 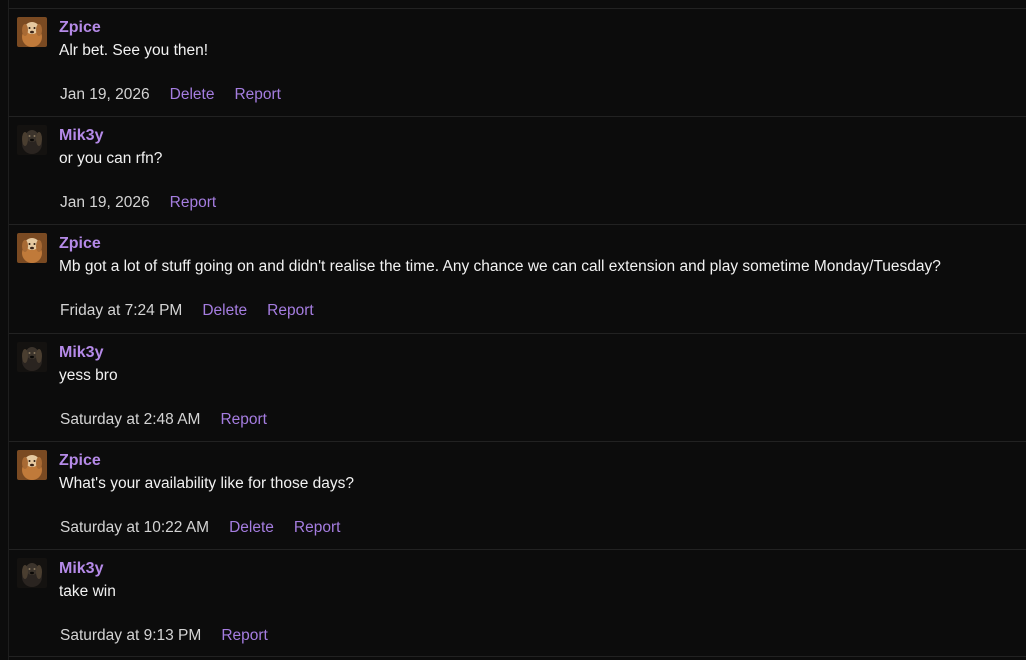 I want to click on message-meta: Friday at 7:24 PM Delete Report, so click(x=197, y=311).